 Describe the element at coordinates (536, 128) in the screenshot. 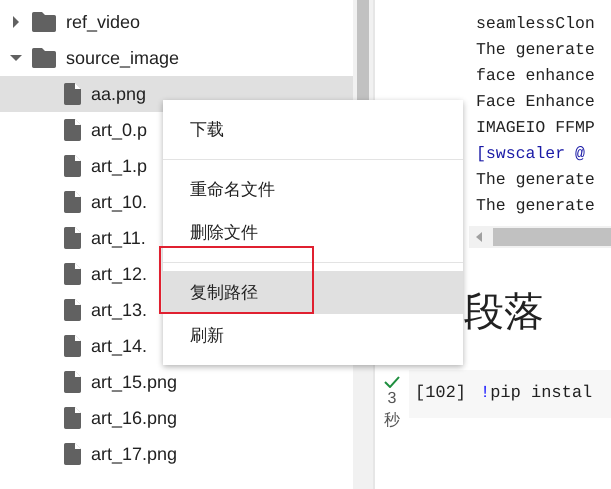

I see `output-line: IMAGEIO FFMP` at that location.